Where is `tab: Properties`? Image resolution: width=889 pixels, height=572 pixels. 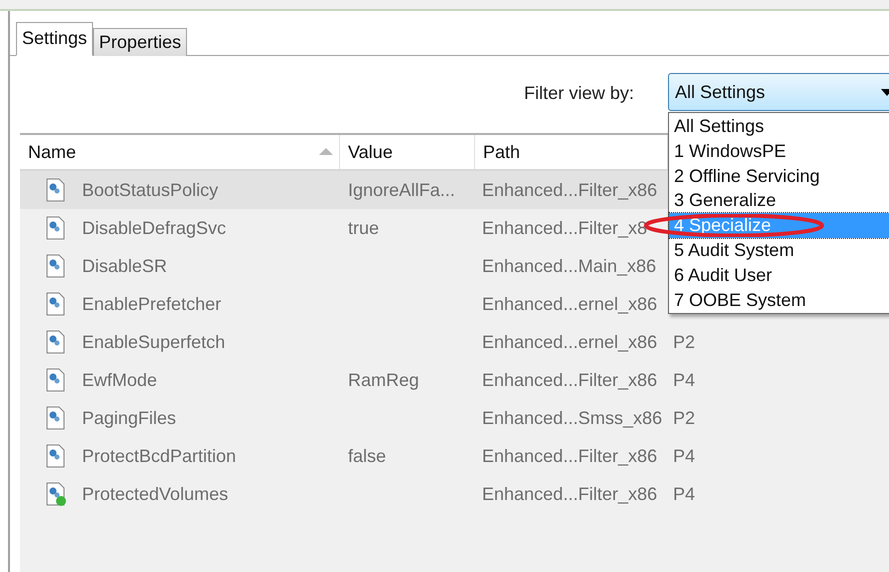 tab: Properties is located at coordinates (140, 42).